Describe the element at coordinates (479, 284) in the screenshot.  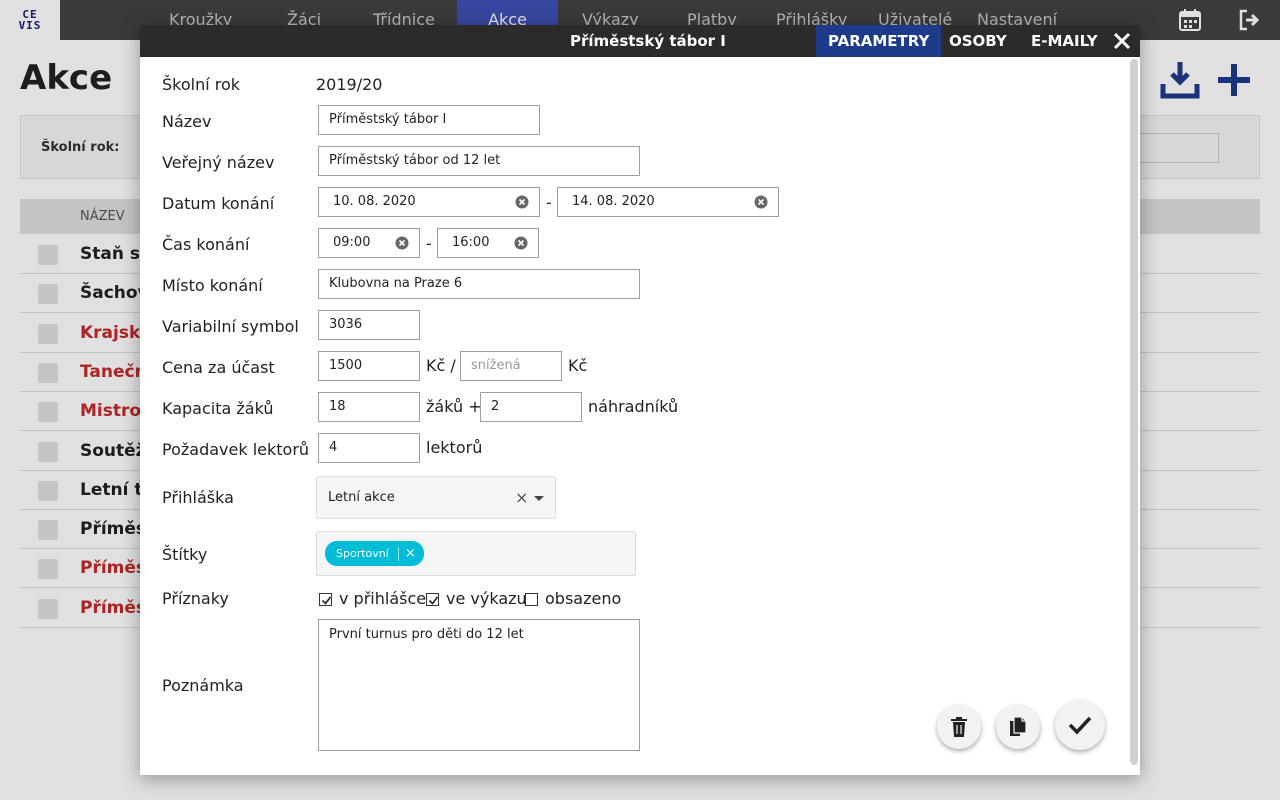
I see `place-input: Klubovna na Praze 6` at that location.